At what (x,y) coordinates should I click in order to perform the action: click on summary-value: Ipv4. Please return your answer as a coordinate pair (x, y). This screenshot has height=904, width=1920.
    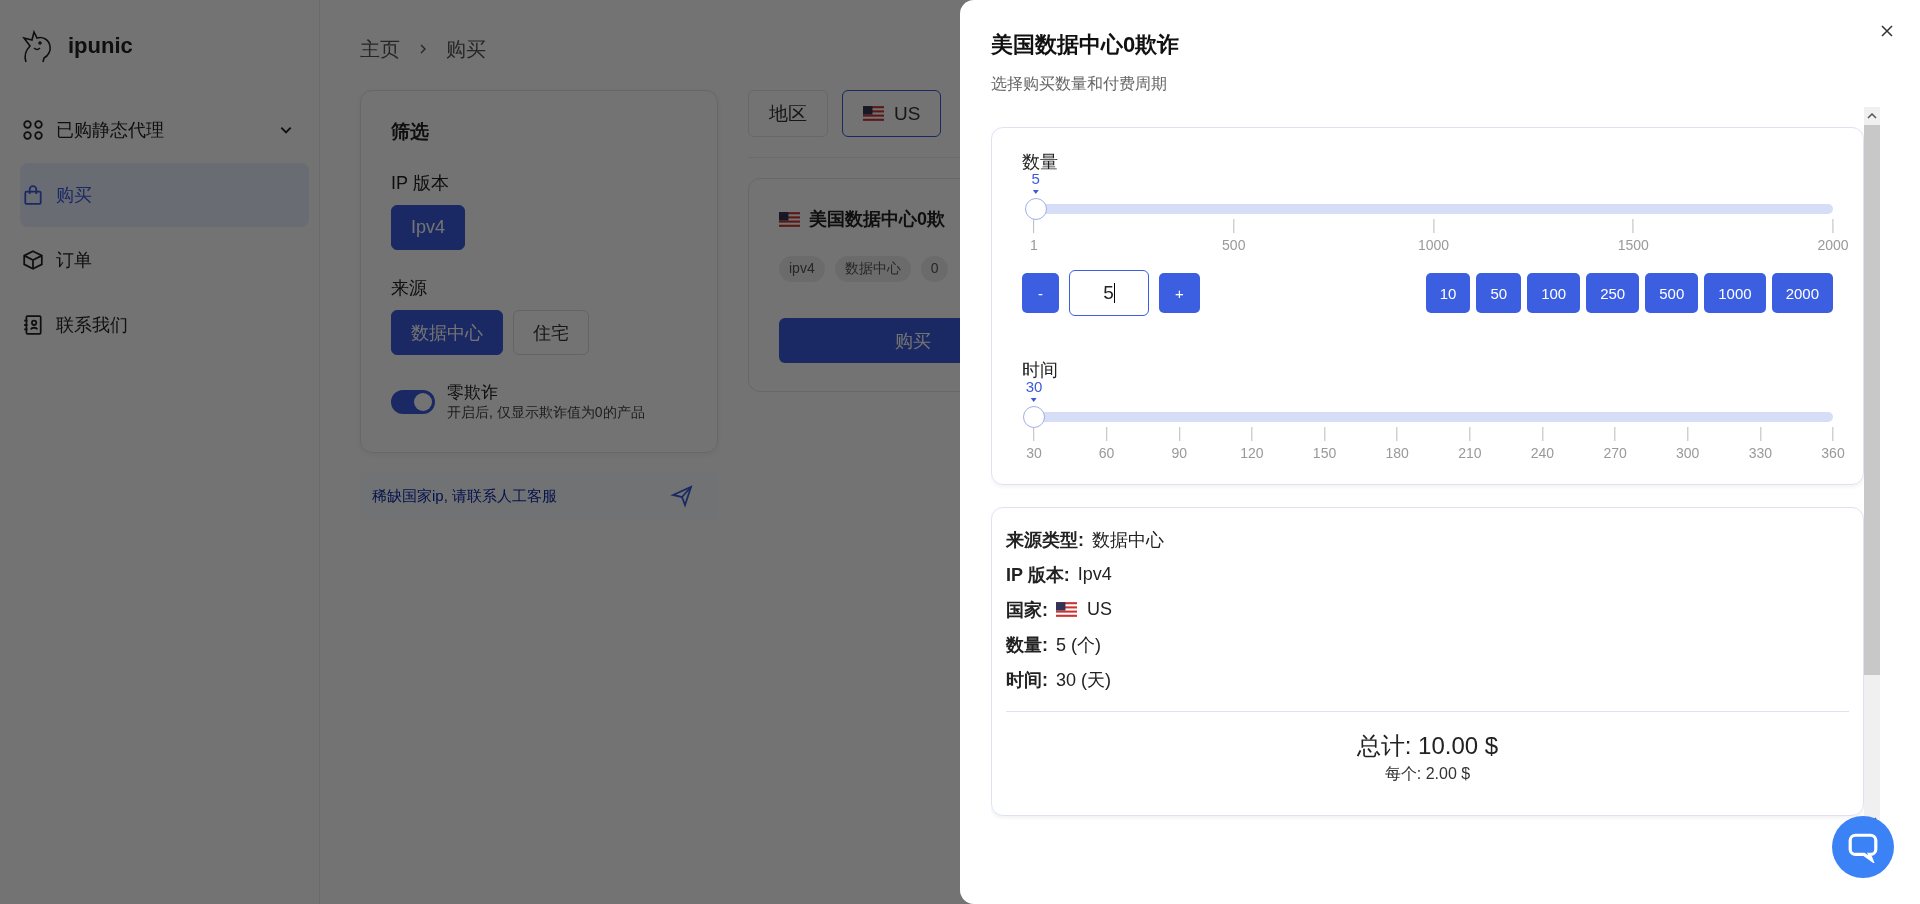
    Looking at the image, I should click on (1094, 574).